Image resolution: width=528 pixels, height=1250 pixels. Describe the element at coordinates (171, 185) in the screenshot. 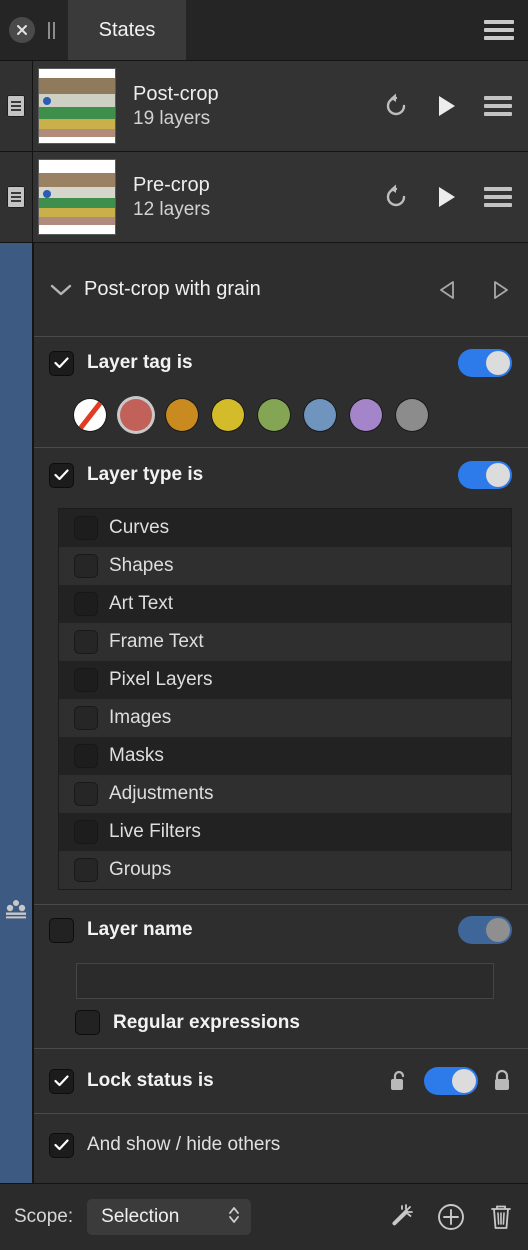

I see `state-title: Pre-crop` at that location.